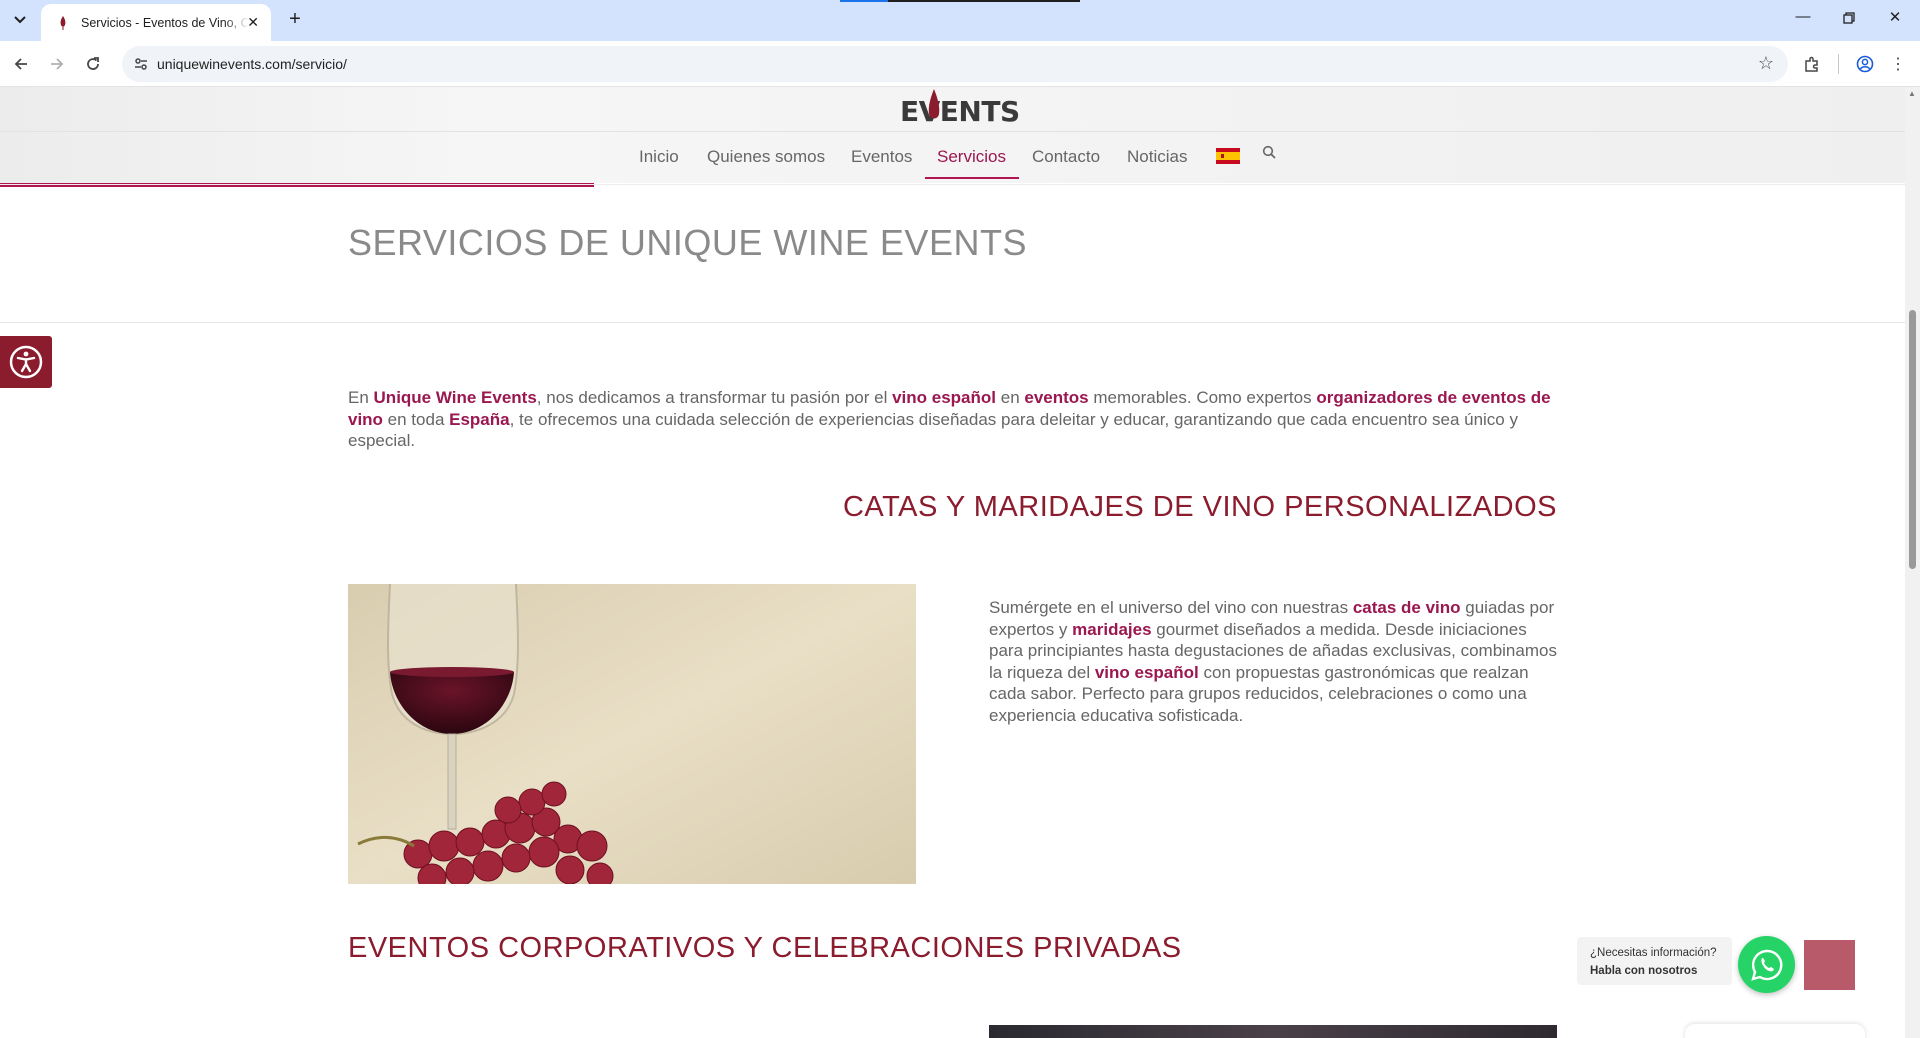  What do you see at coordinates (1895, 20) in the screenshot?
I see `window-close-icon: ✕` at bounding box center [1895, 20].